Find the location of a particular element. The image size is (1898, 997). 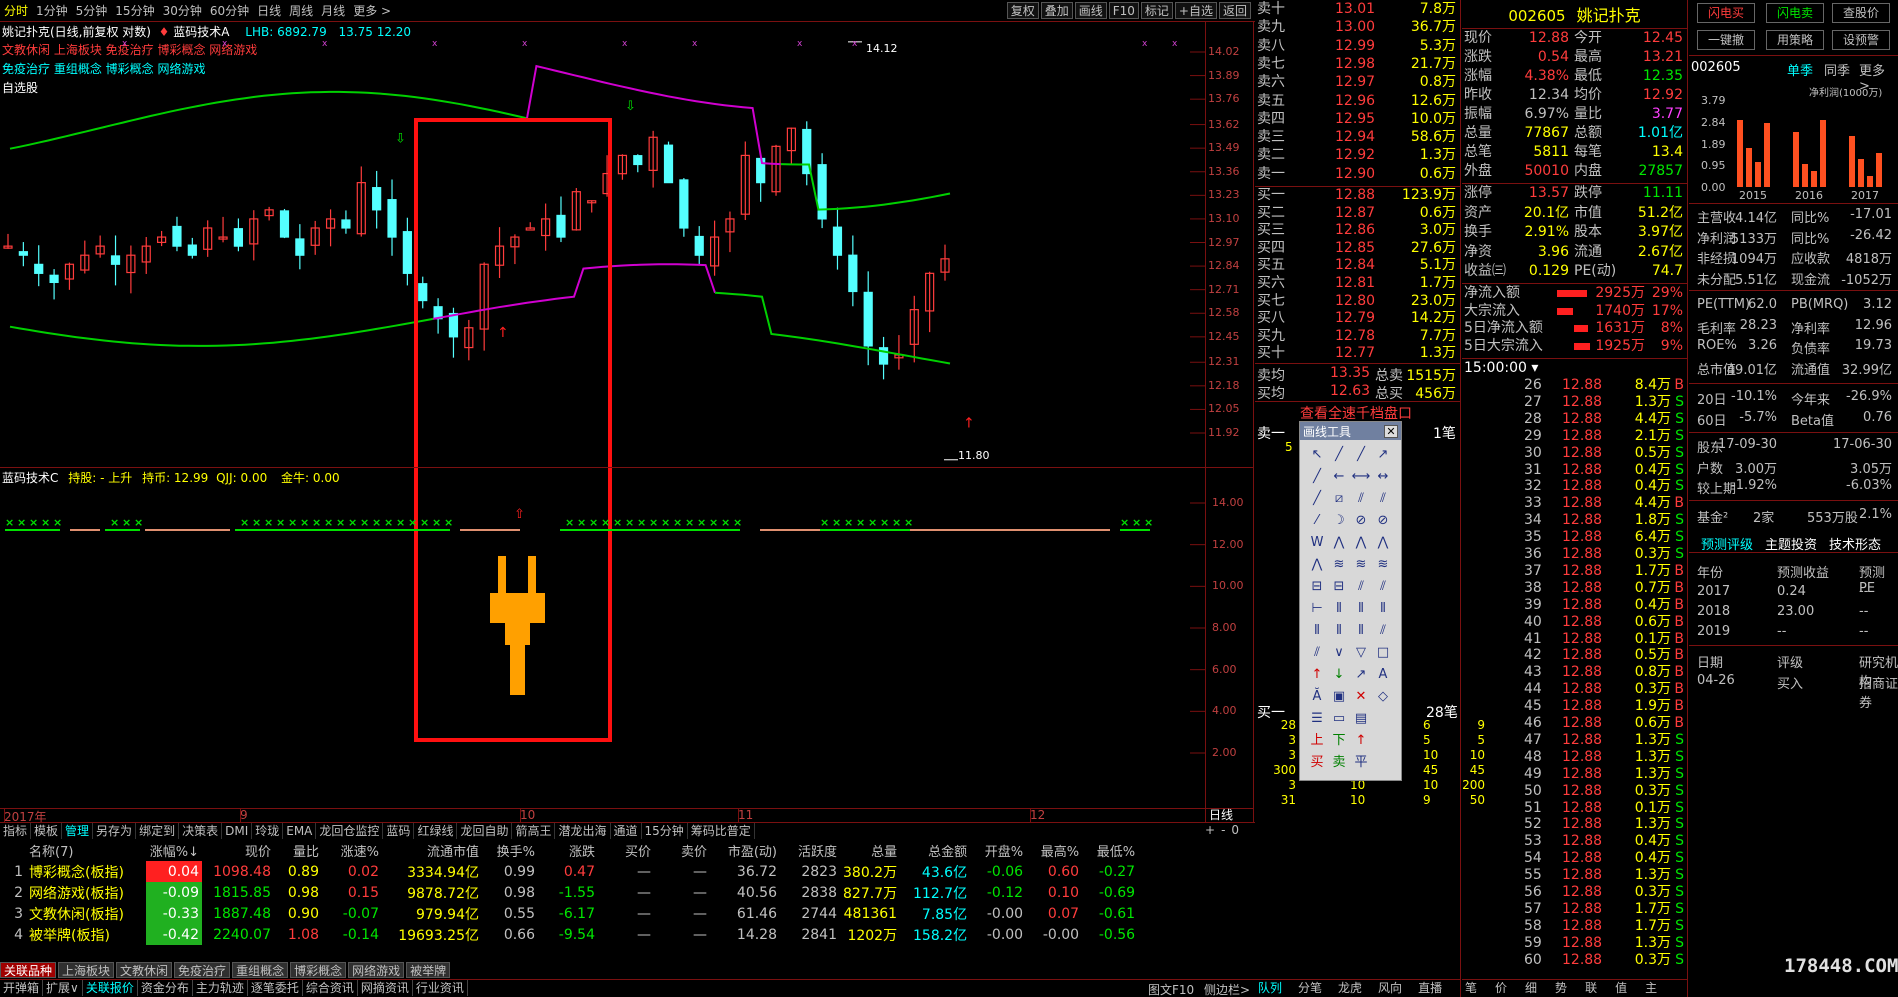

tab-weekly: 周线 is located at coordinates (301, 10).